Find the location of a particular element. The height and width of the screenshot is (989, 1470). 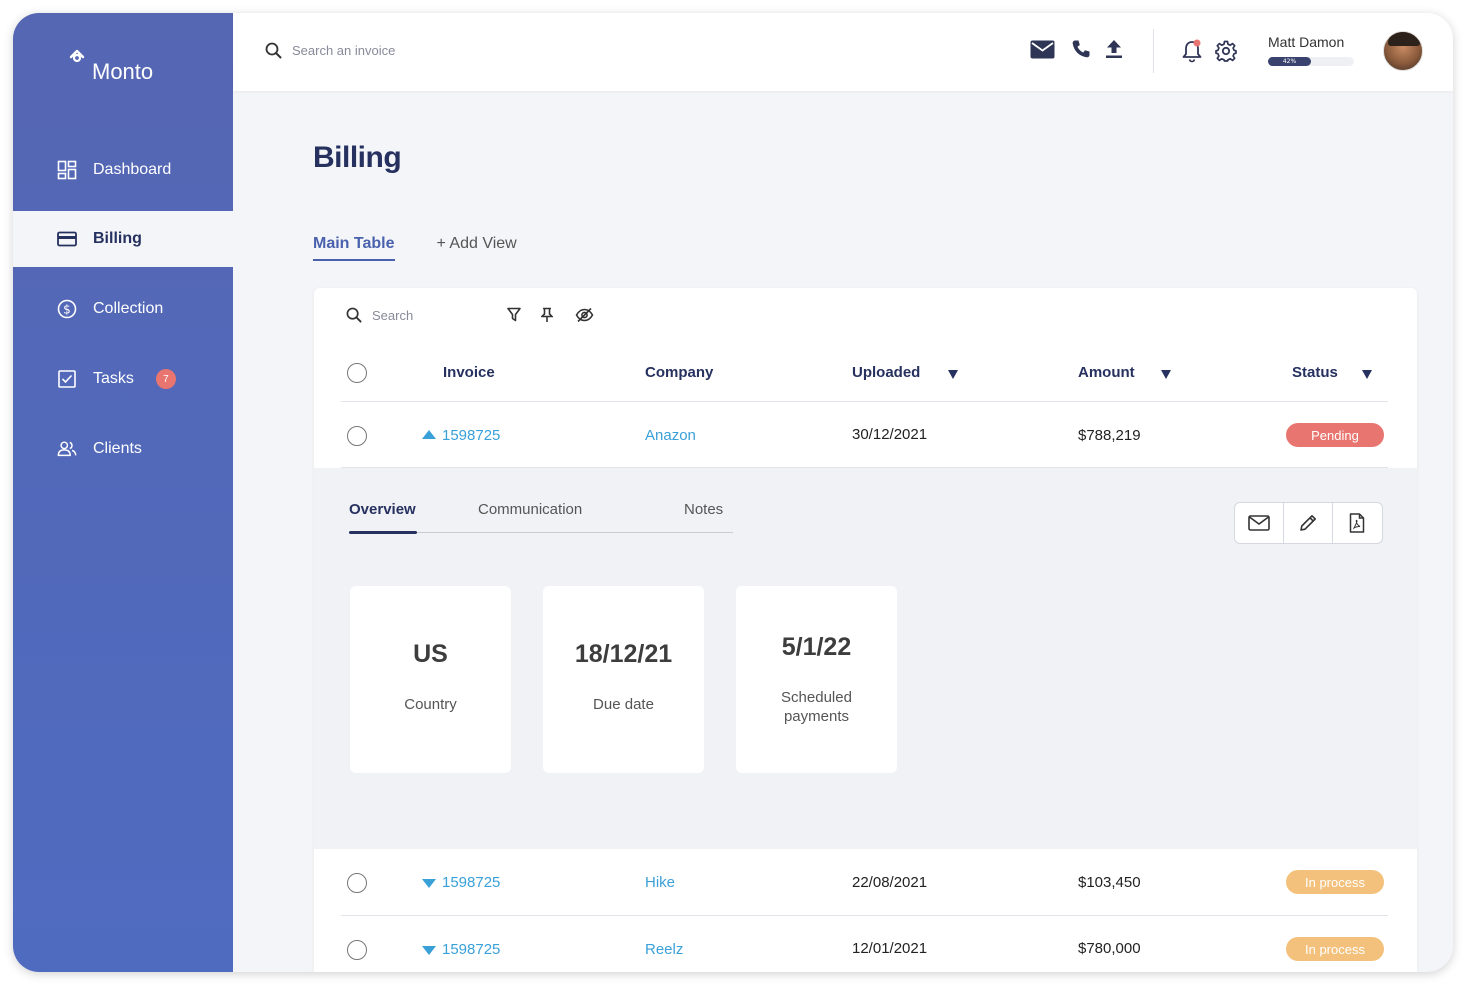

add-view-button: + Add View is located at coordinates (477, 248).